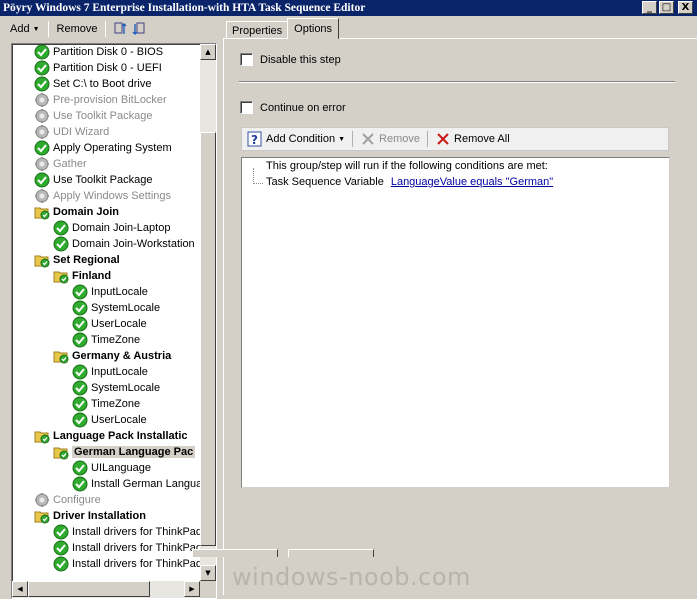  I want to click on tree-step: UDI Wizard, so click(106, 132).